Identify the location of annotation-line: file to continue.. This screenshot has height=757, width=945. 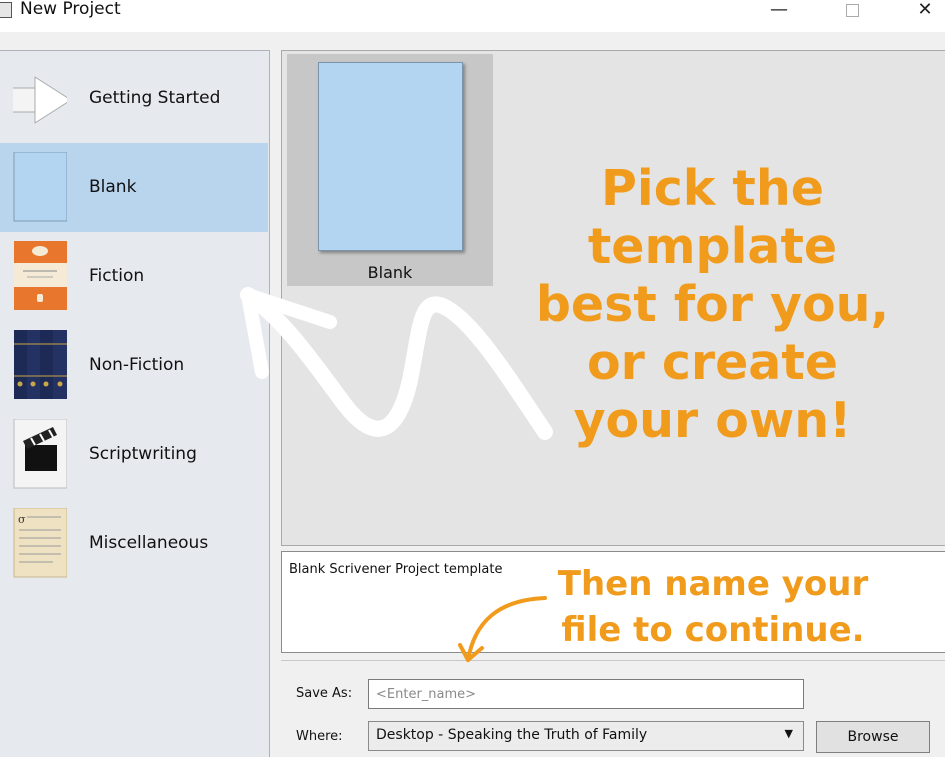
(713, 630).